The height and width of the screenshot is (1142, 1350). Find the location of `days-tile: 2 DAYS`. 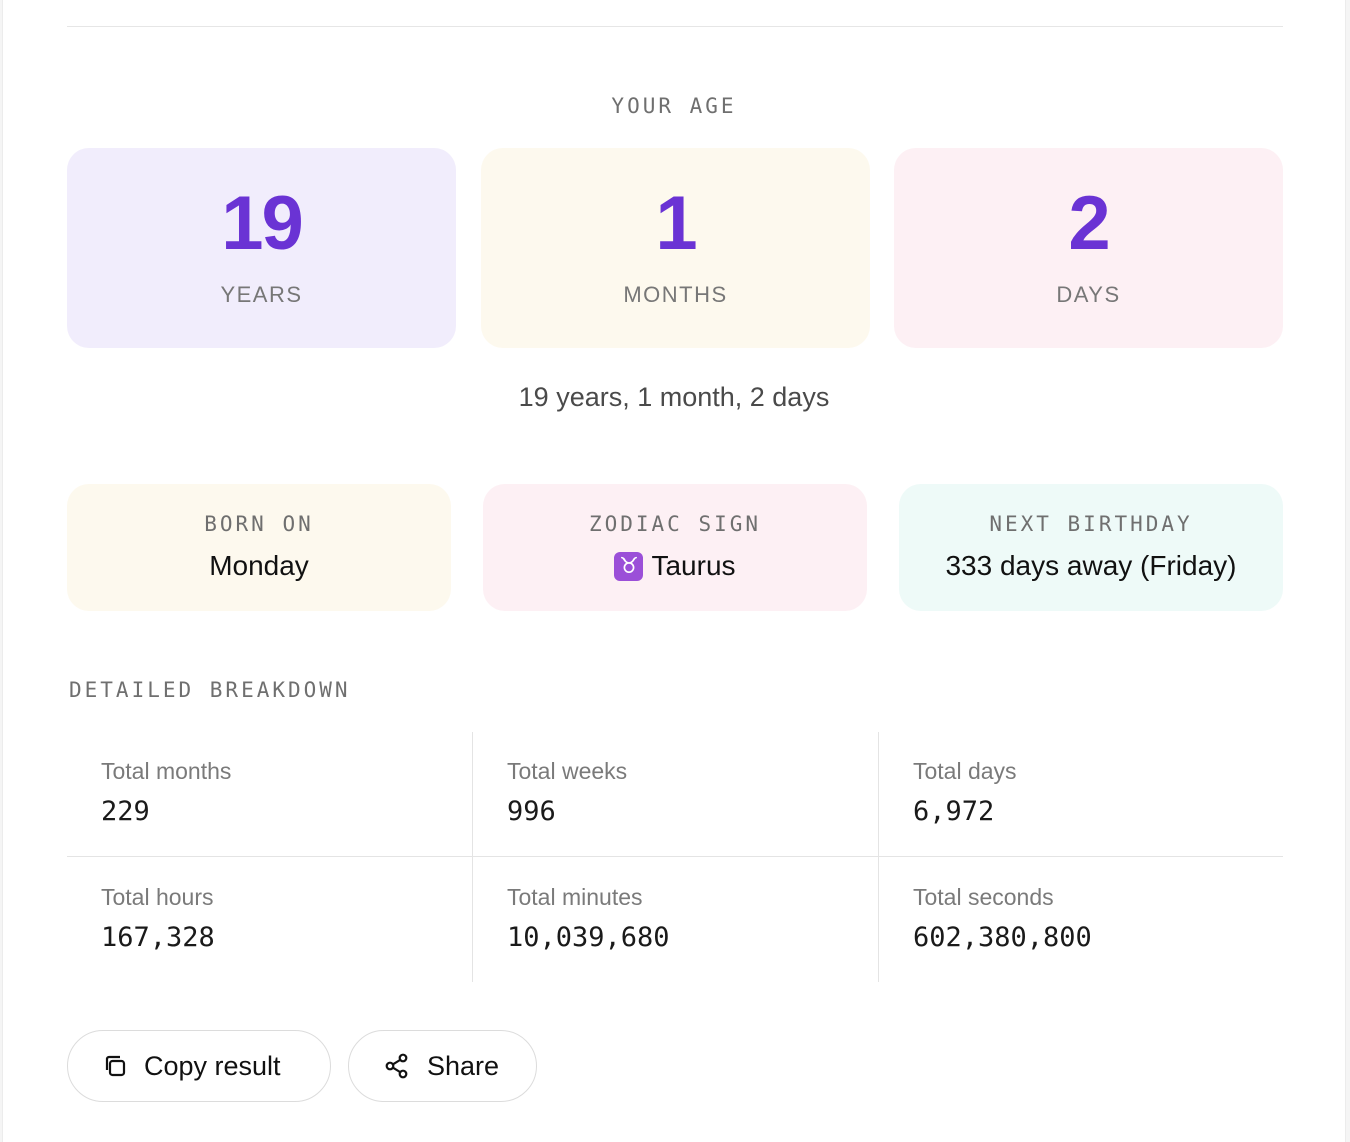

days-tile: 2 DAYS is located at coordinates (1088, 248).